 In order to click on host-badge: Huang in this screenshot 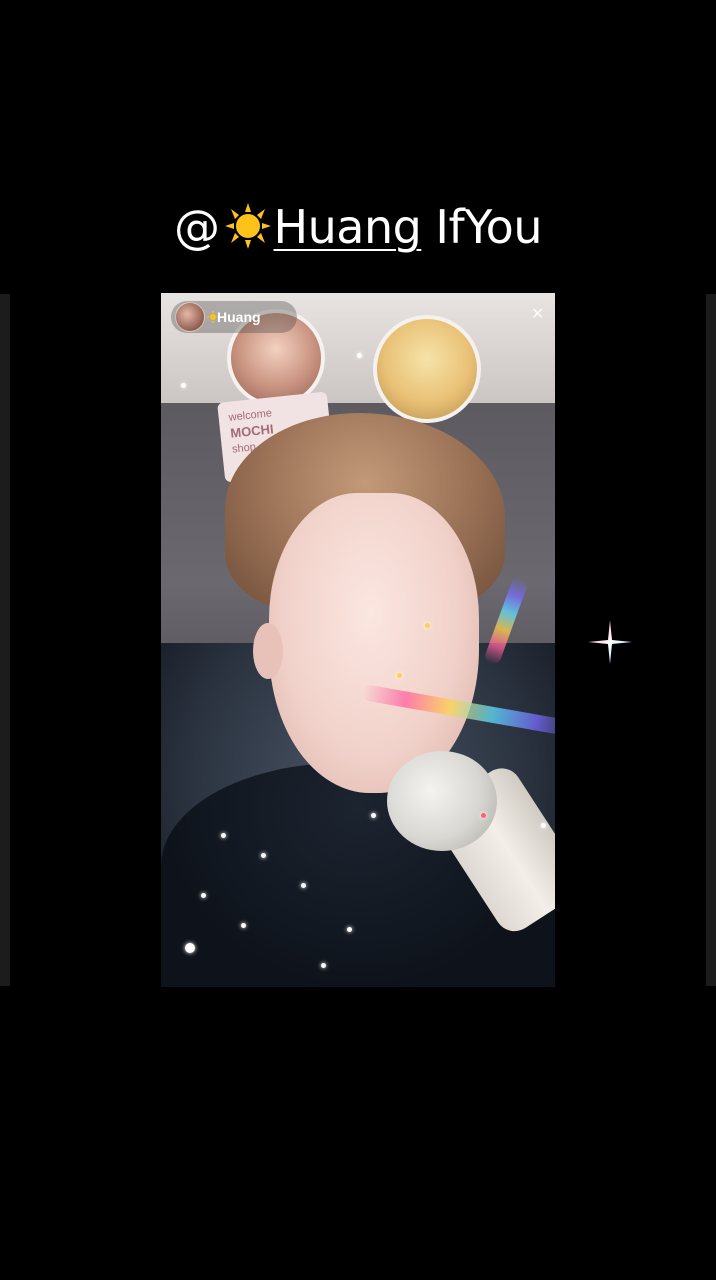, I will do `click(234, 317)`.